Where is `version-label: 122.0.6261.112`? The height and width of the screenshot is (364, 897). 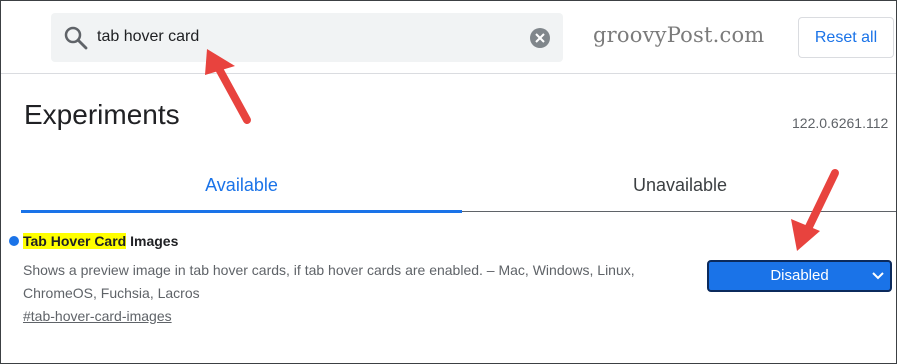 version-label: 122.0.6261.112 is located at coordinates (840, 123).